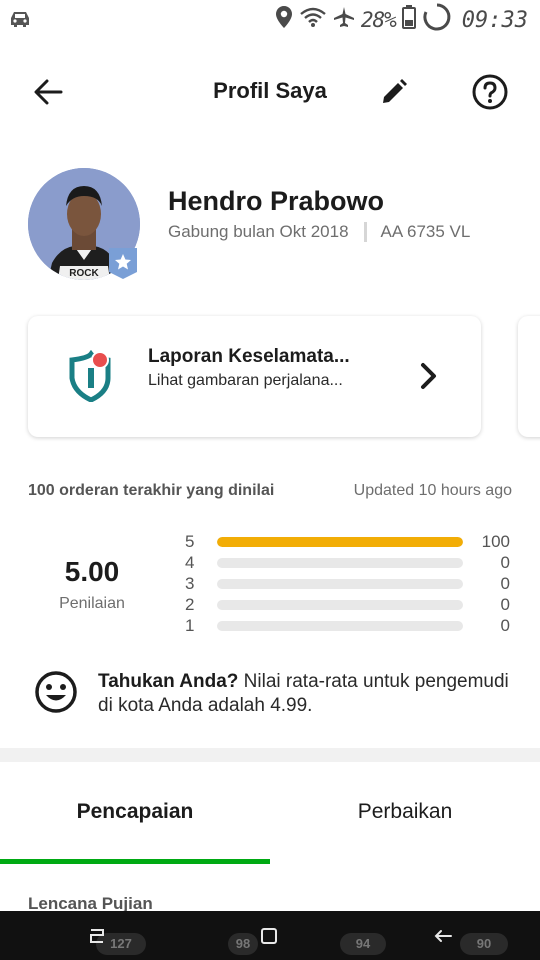  What do you see at coordinates (425, 231) in the screenshot?
I see `license-plate: AA 6735 VL` at bounding box center [425, 231].